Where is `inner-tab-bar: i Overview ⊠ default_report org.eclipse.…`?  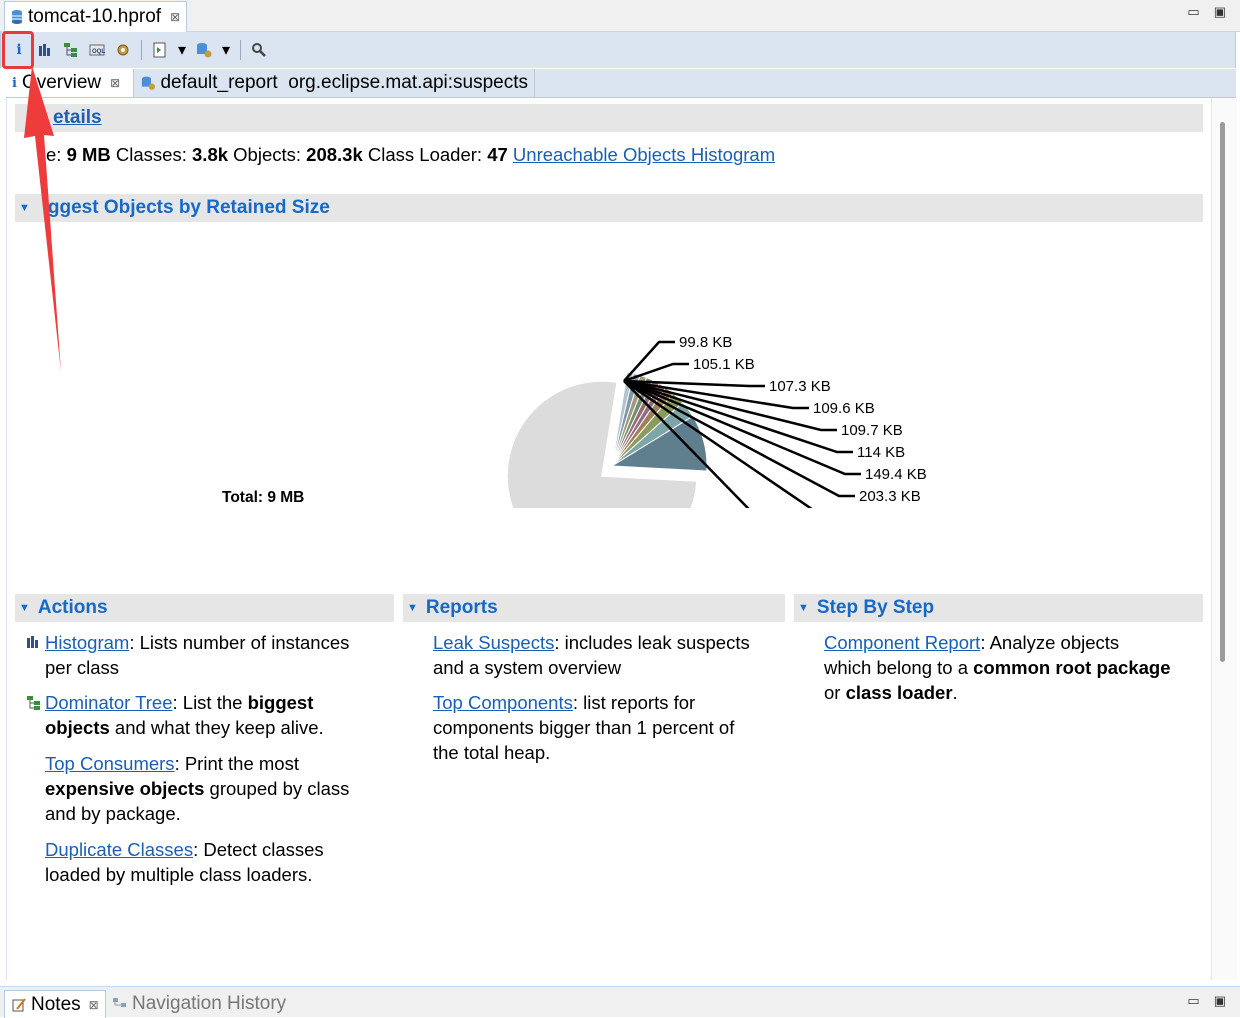
inner-tab-bar: i Overview ⊠ default_report org.eclipse.… is located at coordinates (621, 83).